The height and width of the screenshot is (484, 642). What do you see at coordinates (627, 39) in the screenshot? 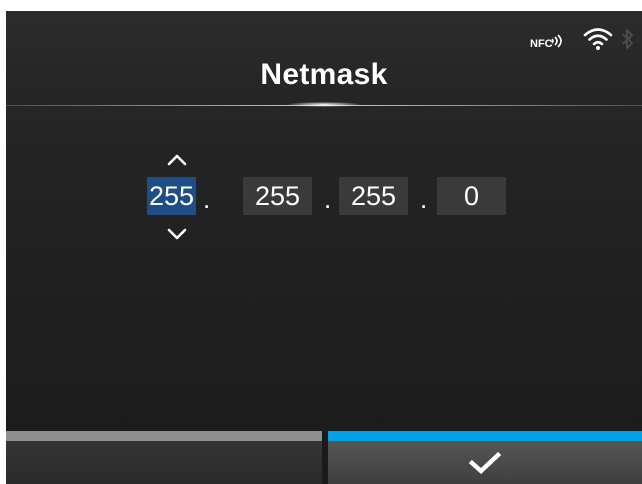
I see `bluetooth-icon` at bounding box center [627, 39].